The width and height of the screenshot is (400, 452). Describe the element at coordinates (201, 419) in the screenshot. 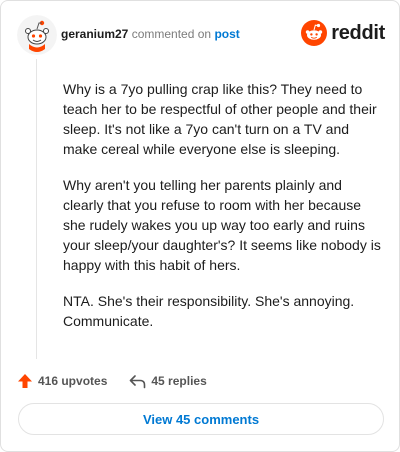

I see `view-comments-button: View 45 comments` at that location.